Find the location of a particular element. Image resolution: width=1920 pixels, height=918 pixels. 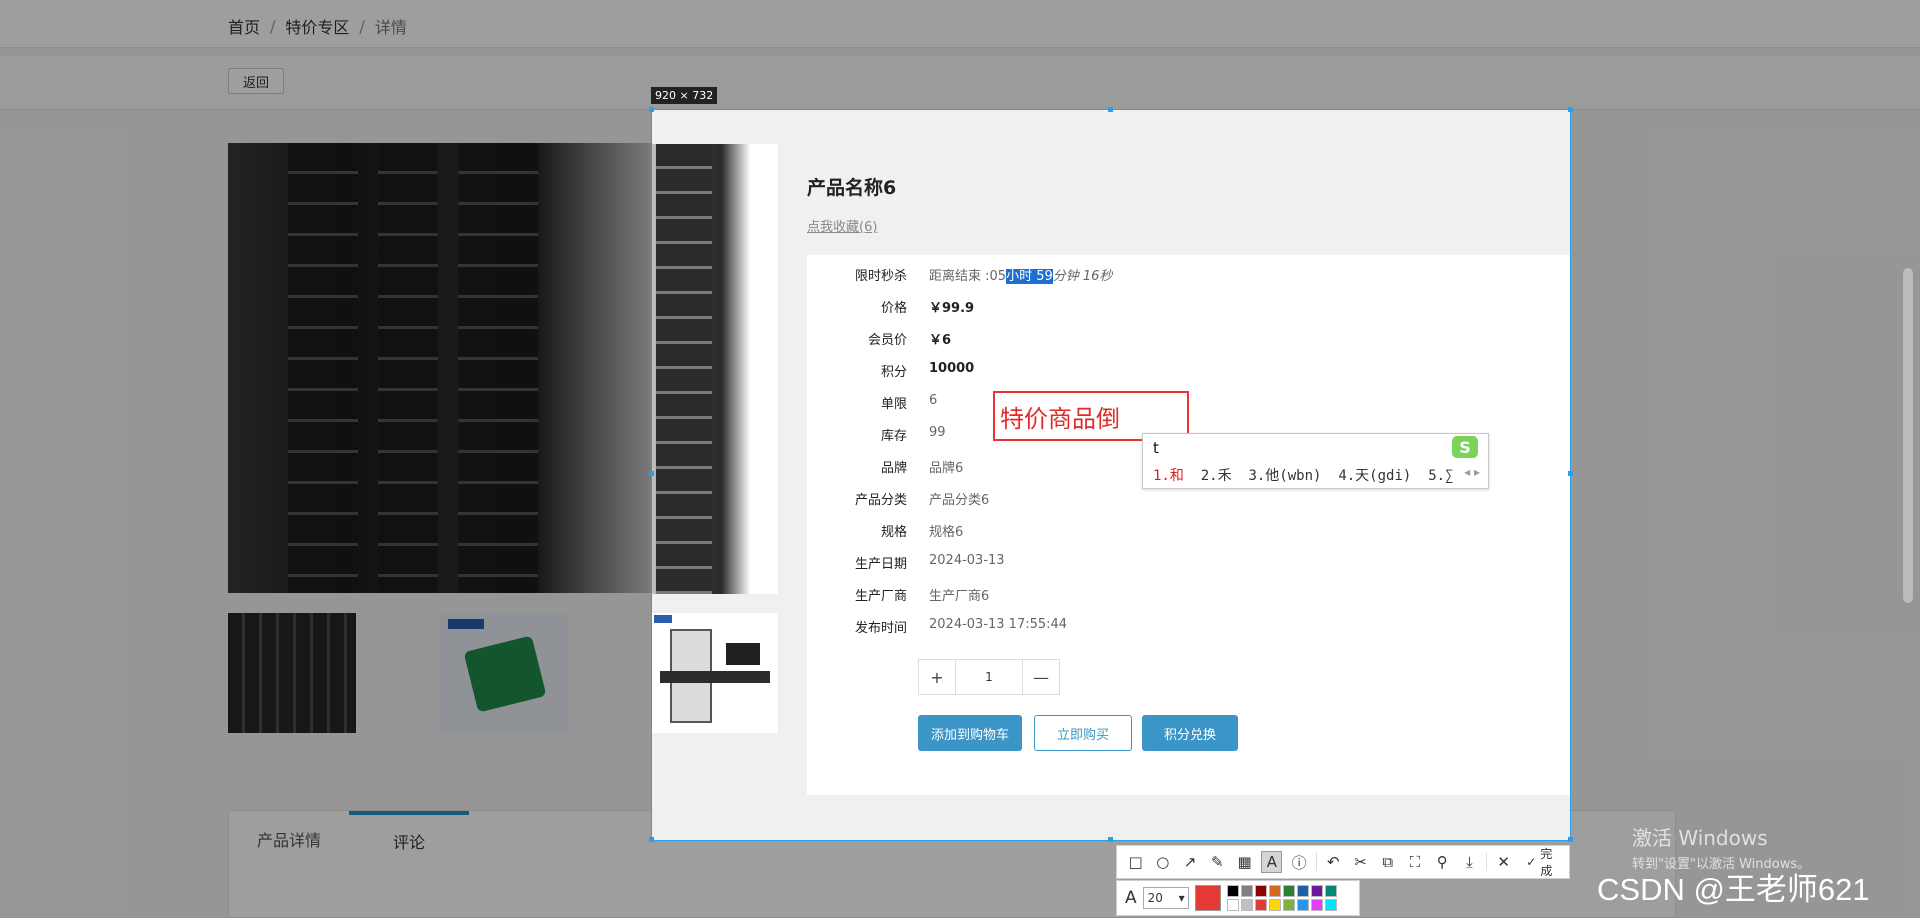

add-to-cart-button: 添加到购物车 is located at coordinates (970, 733).